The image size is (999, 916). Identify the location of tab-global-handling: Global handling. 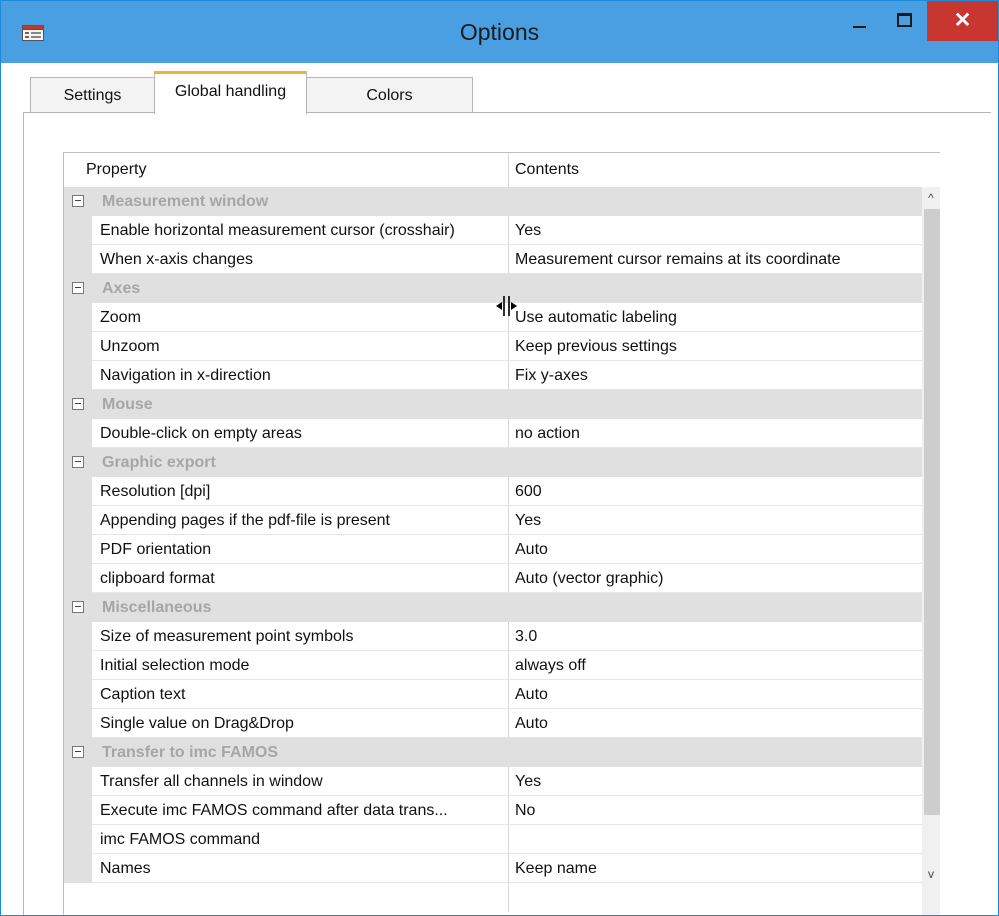
(230, 92).